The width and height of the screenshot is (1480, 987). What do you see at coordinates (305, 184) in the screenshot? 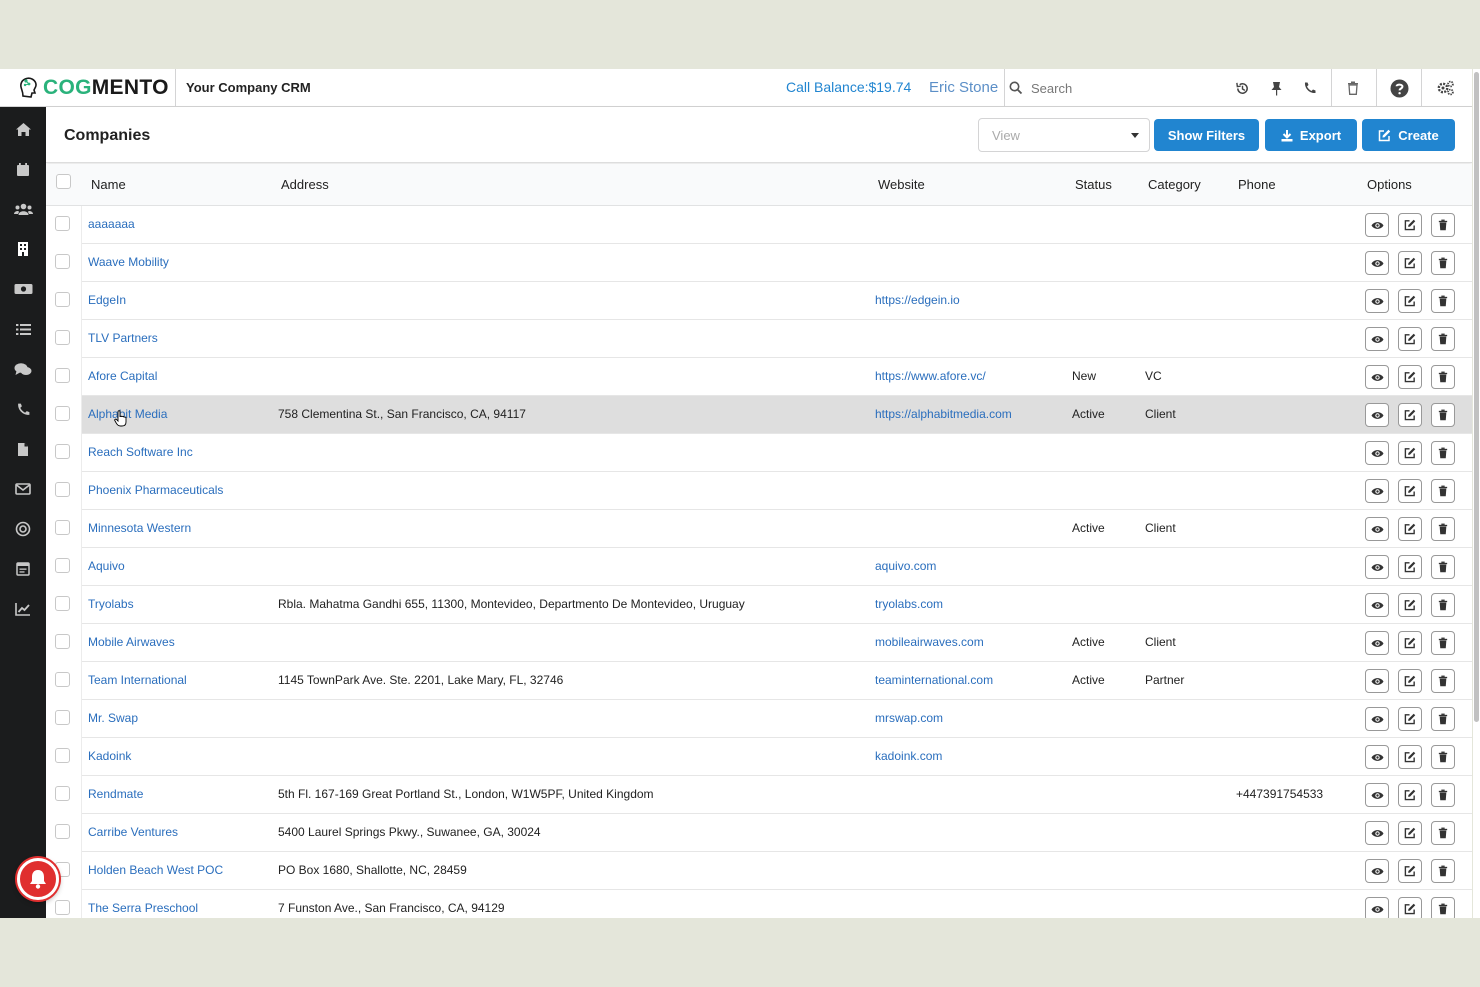
I see `column-header-address: Address` at bounding box center [305, 184].